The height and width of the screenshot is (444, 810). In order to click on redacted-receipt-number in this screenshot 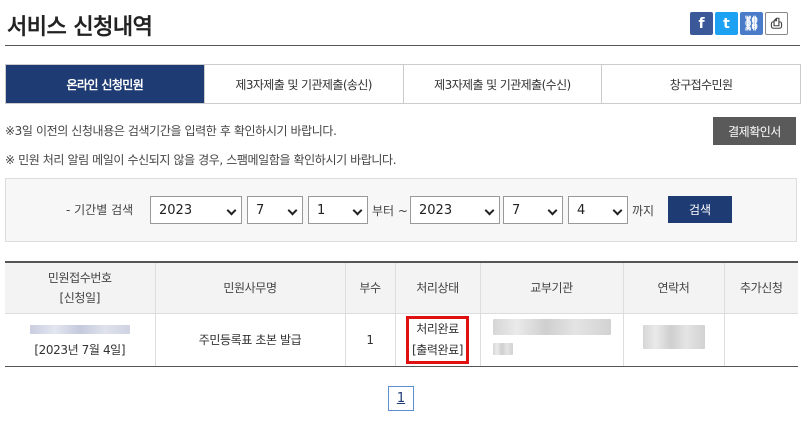, I will do `click(79, 329)`.